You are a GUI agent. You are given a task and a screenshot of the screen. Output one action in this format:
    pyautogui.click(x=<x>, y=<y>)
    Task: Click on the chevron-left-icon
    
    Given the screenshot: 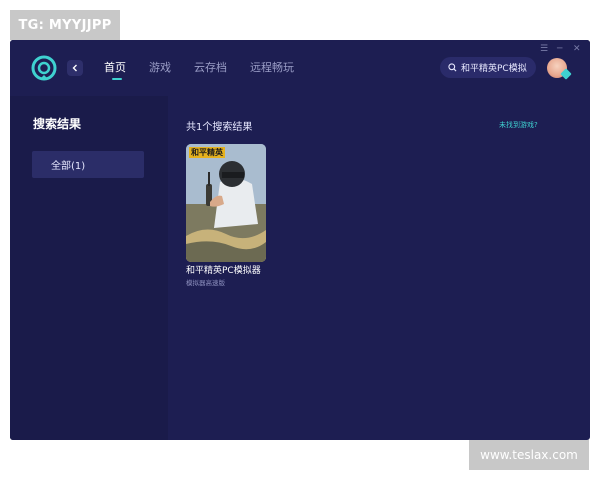 What is the action you would take?
    pyautogui.click(x=74, y=68)
    